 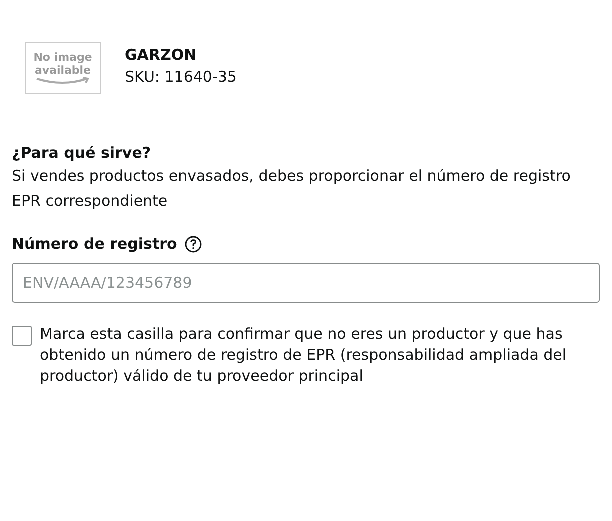 I want to click on field-label: Número de registro, so click(x=95, y=244).